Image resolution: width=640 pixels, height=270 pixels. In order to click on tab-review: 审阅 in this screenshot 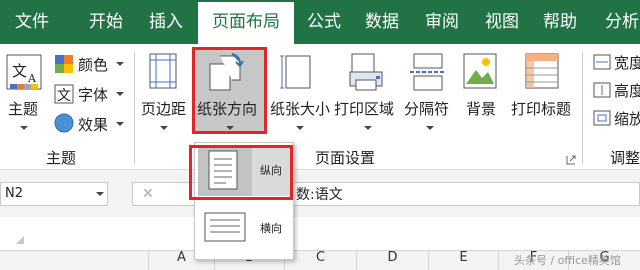, I will do `click(442, 22)`.